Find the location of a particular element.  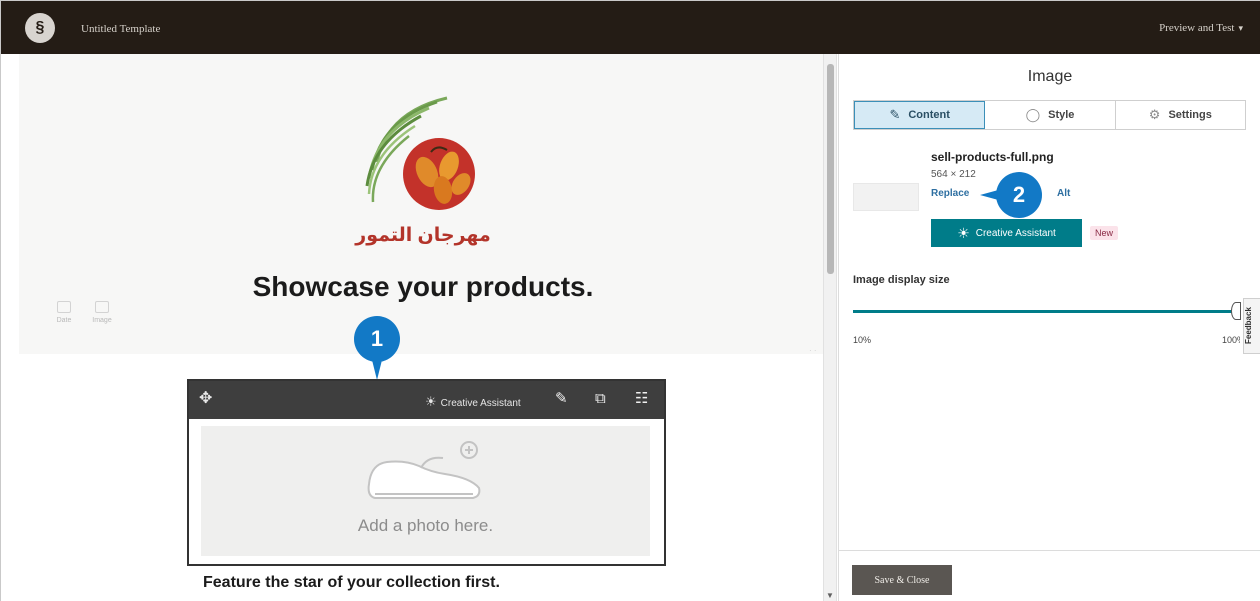

tab-content-label: Content is located at coordinates (929, 115).